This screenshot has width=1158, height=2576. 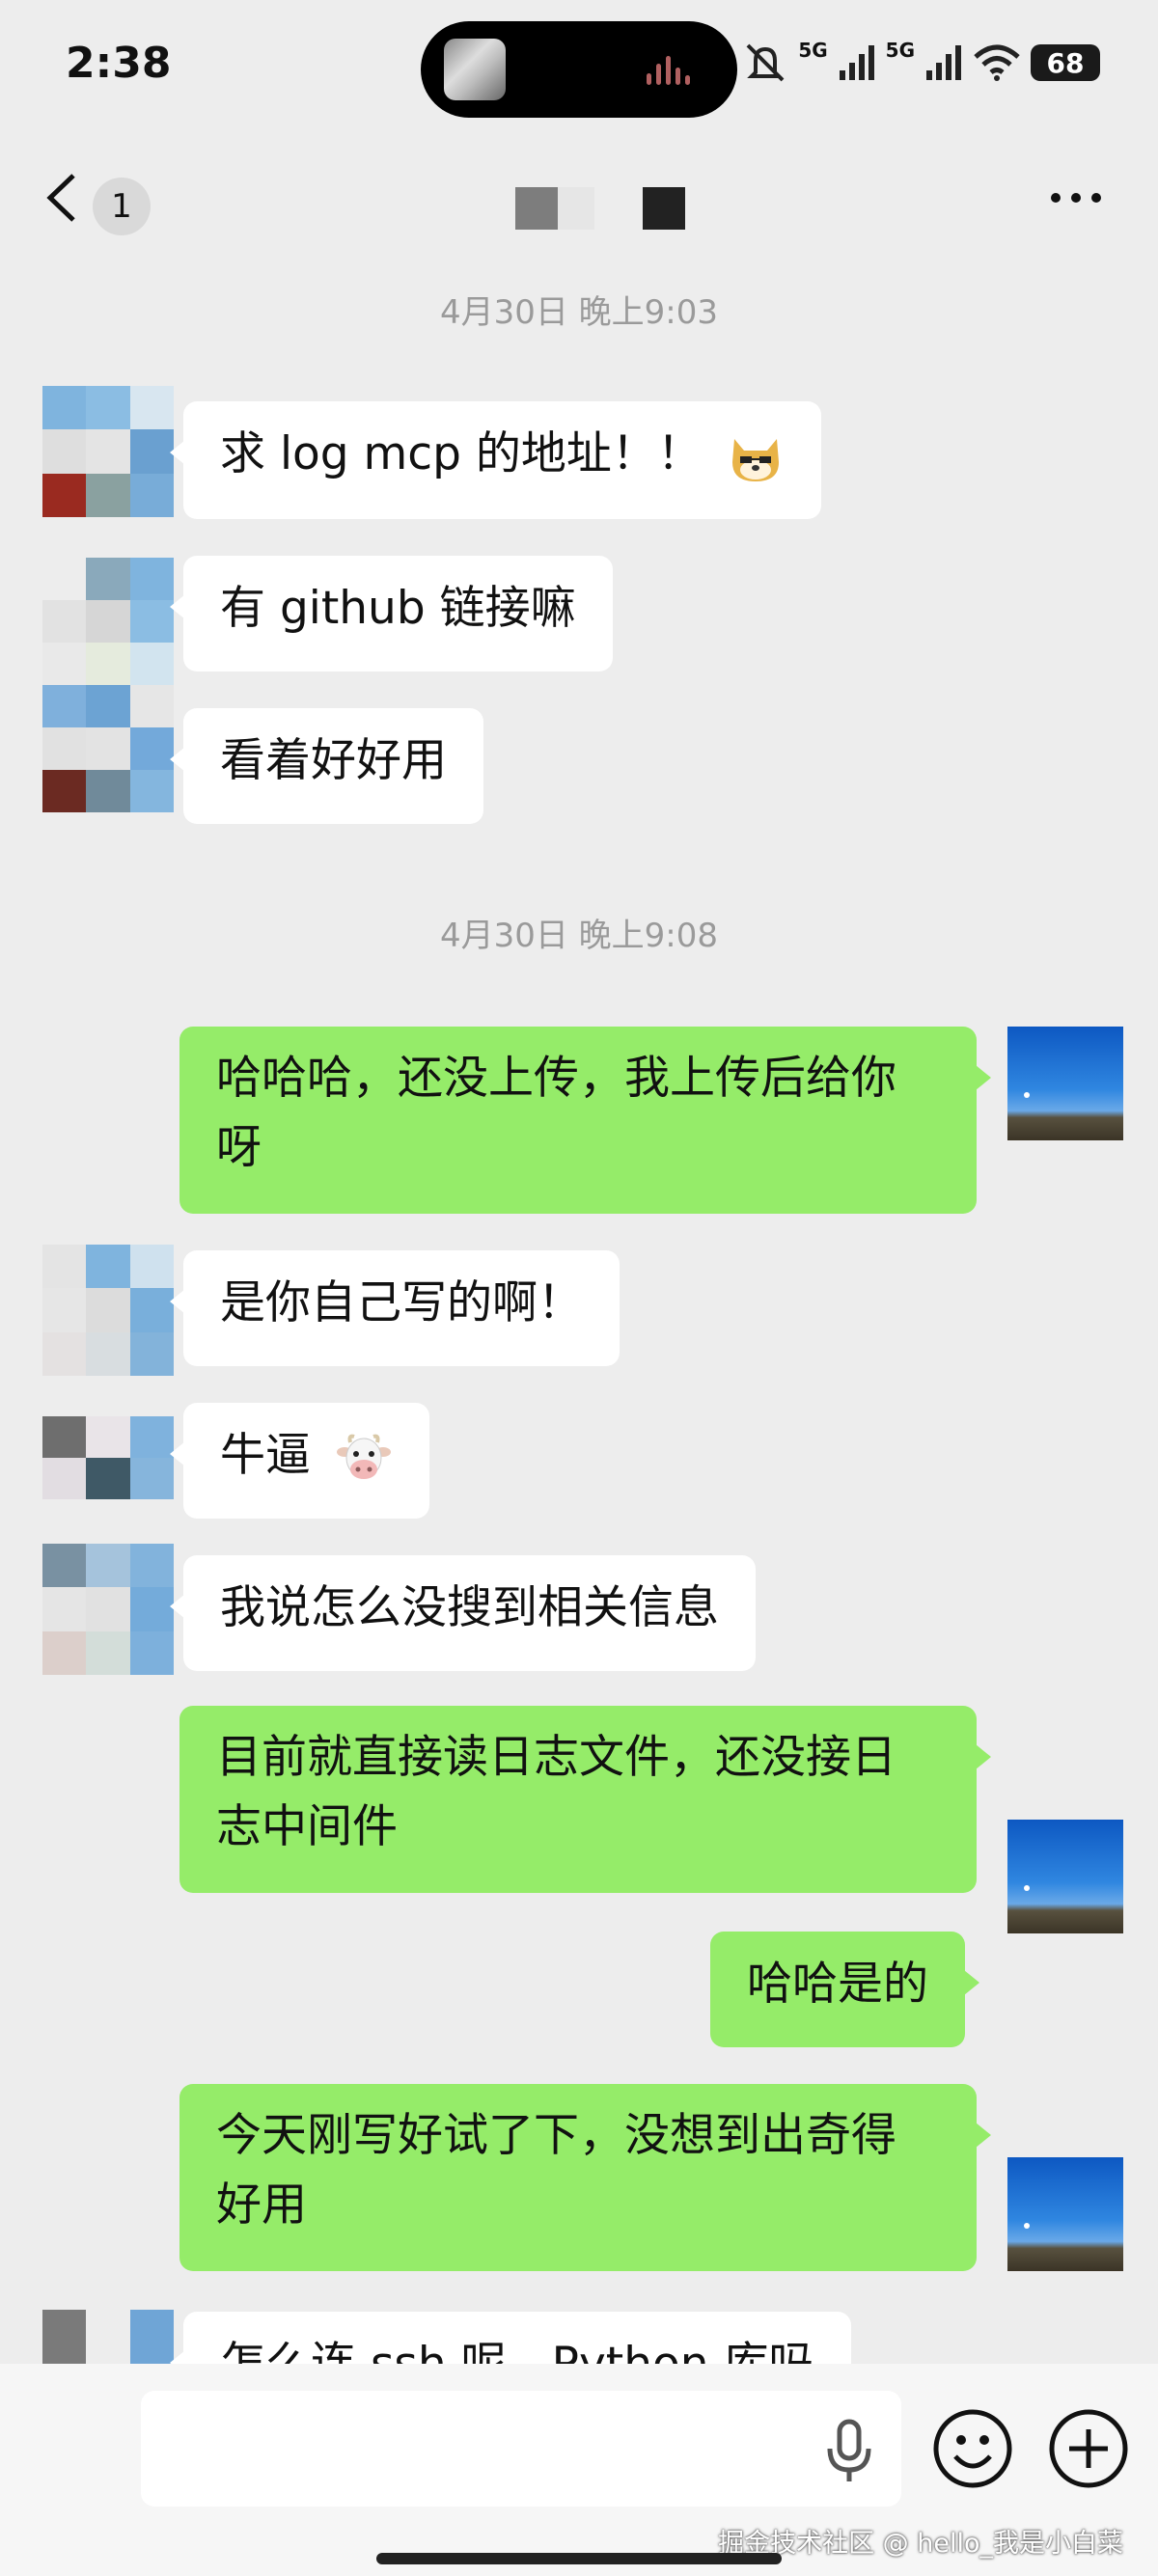 I want to click on incoming-message: 我说怎么没搜到相关信息, so click(x=463, y=1613).